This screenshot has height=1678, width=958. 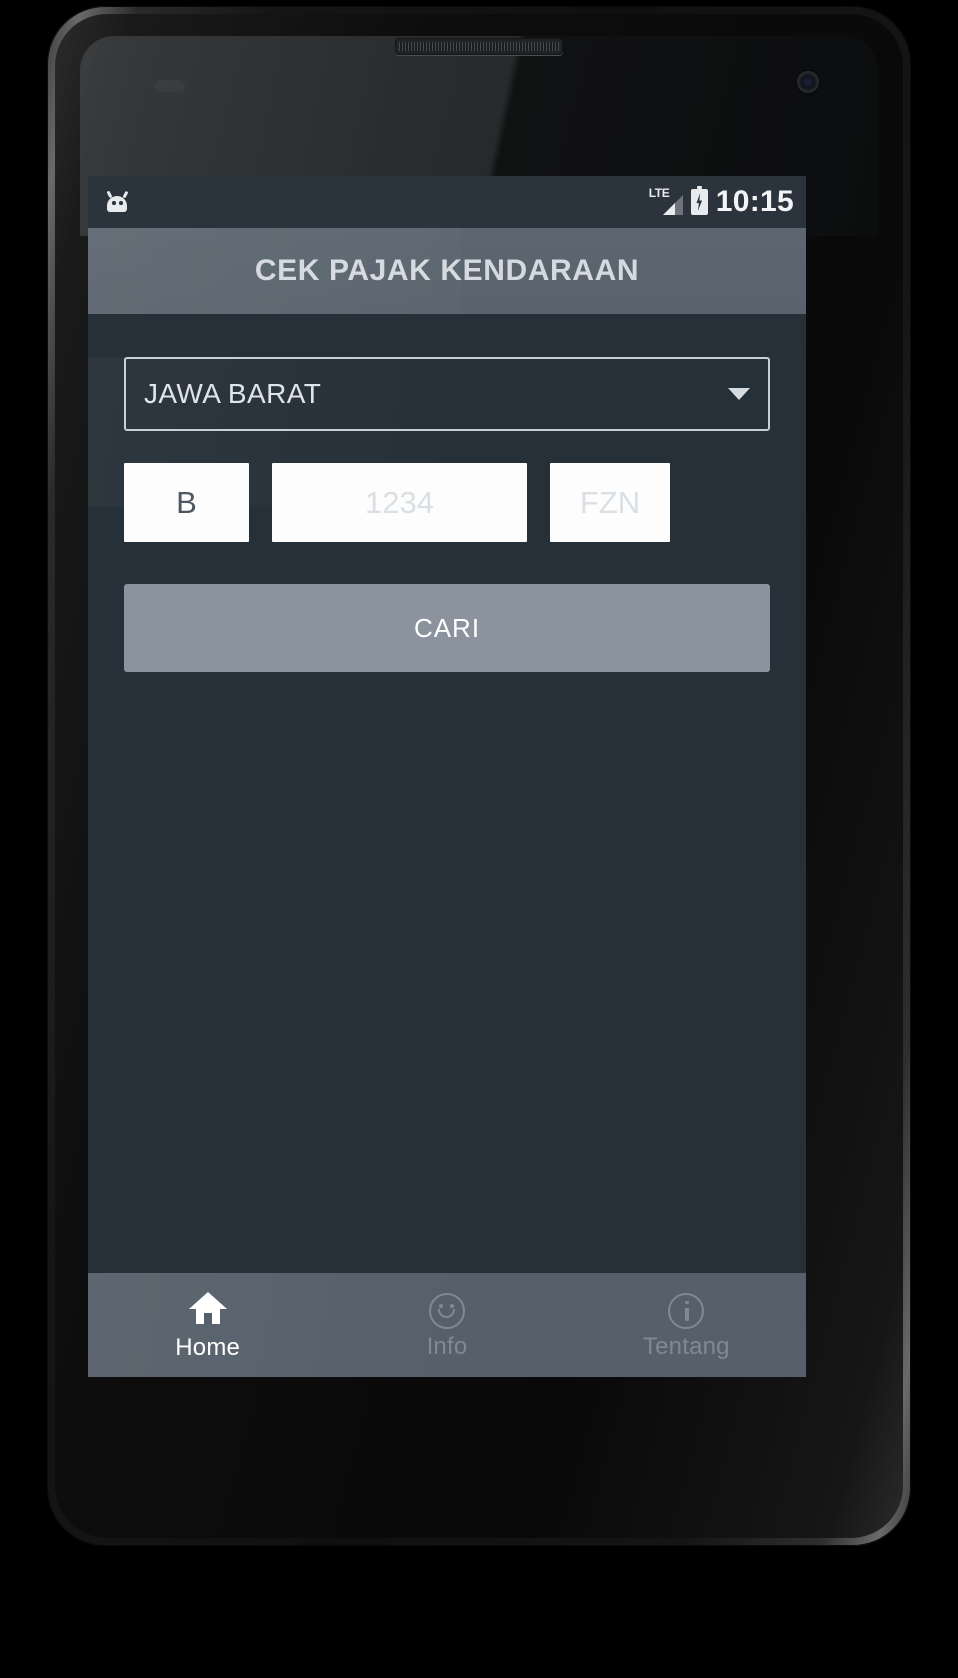 I want to click on home-icon, so click(x=208, y=1310).